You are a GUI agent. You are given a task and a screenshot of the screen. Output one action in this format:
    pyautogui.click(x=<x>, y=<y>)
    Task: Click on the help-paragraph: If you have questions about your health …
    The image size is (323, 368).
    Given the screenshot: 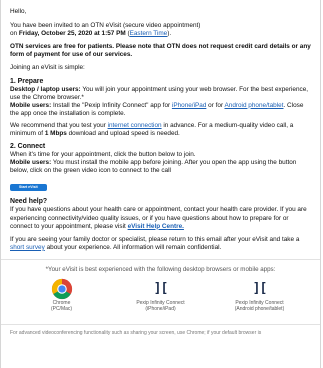 What is the action you would take?
    pyautogui.click(x=158, y=218)
    